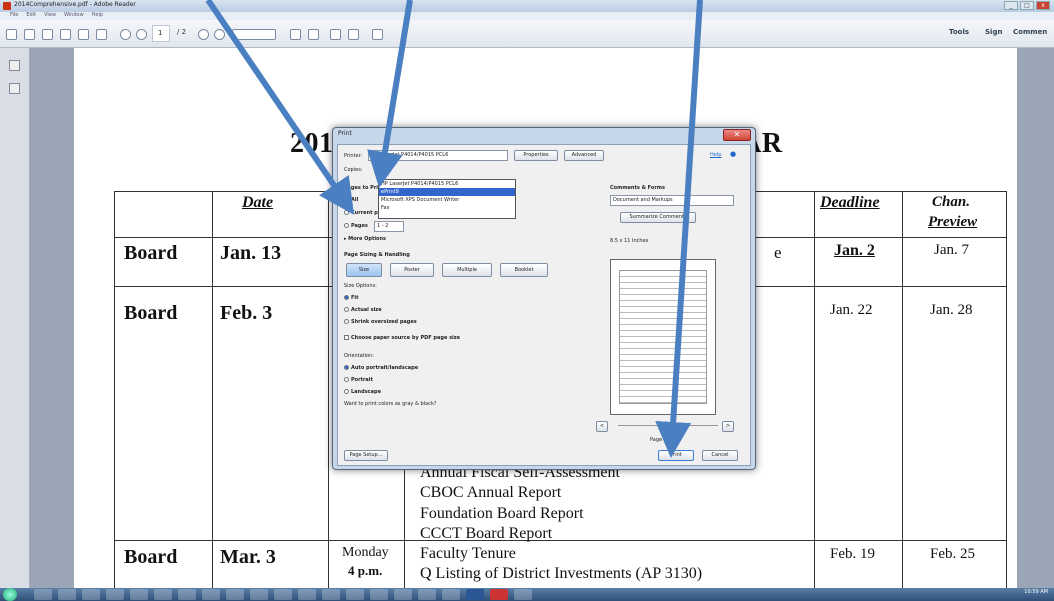 The width and height of the screenshot is (1054, 601). I want to click on media-icon, so click(91, 594).